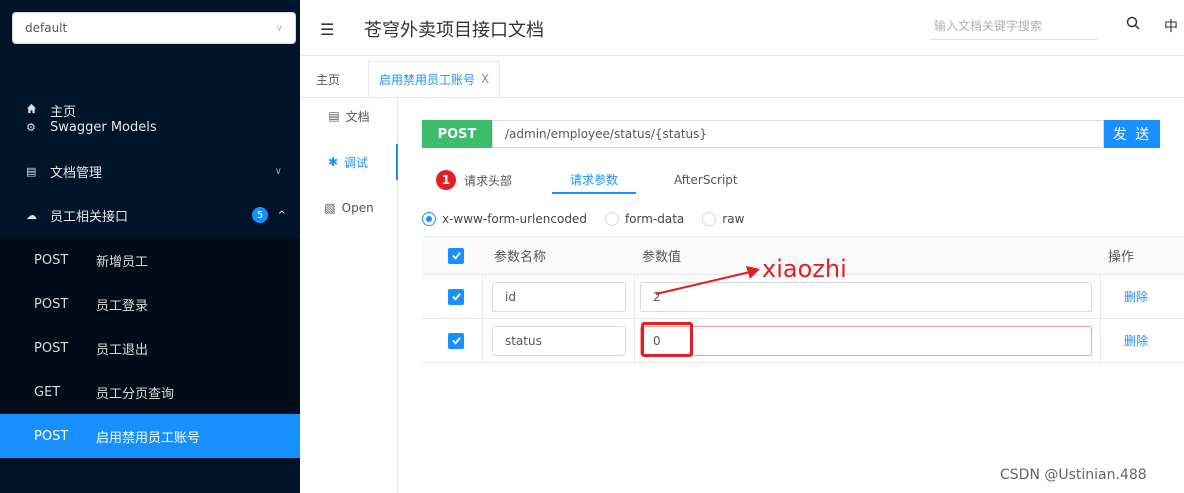 This screenshot has height=493, width=1184. I want to click on subnav-item-debug: ✱ 调试, so click(349, 162).